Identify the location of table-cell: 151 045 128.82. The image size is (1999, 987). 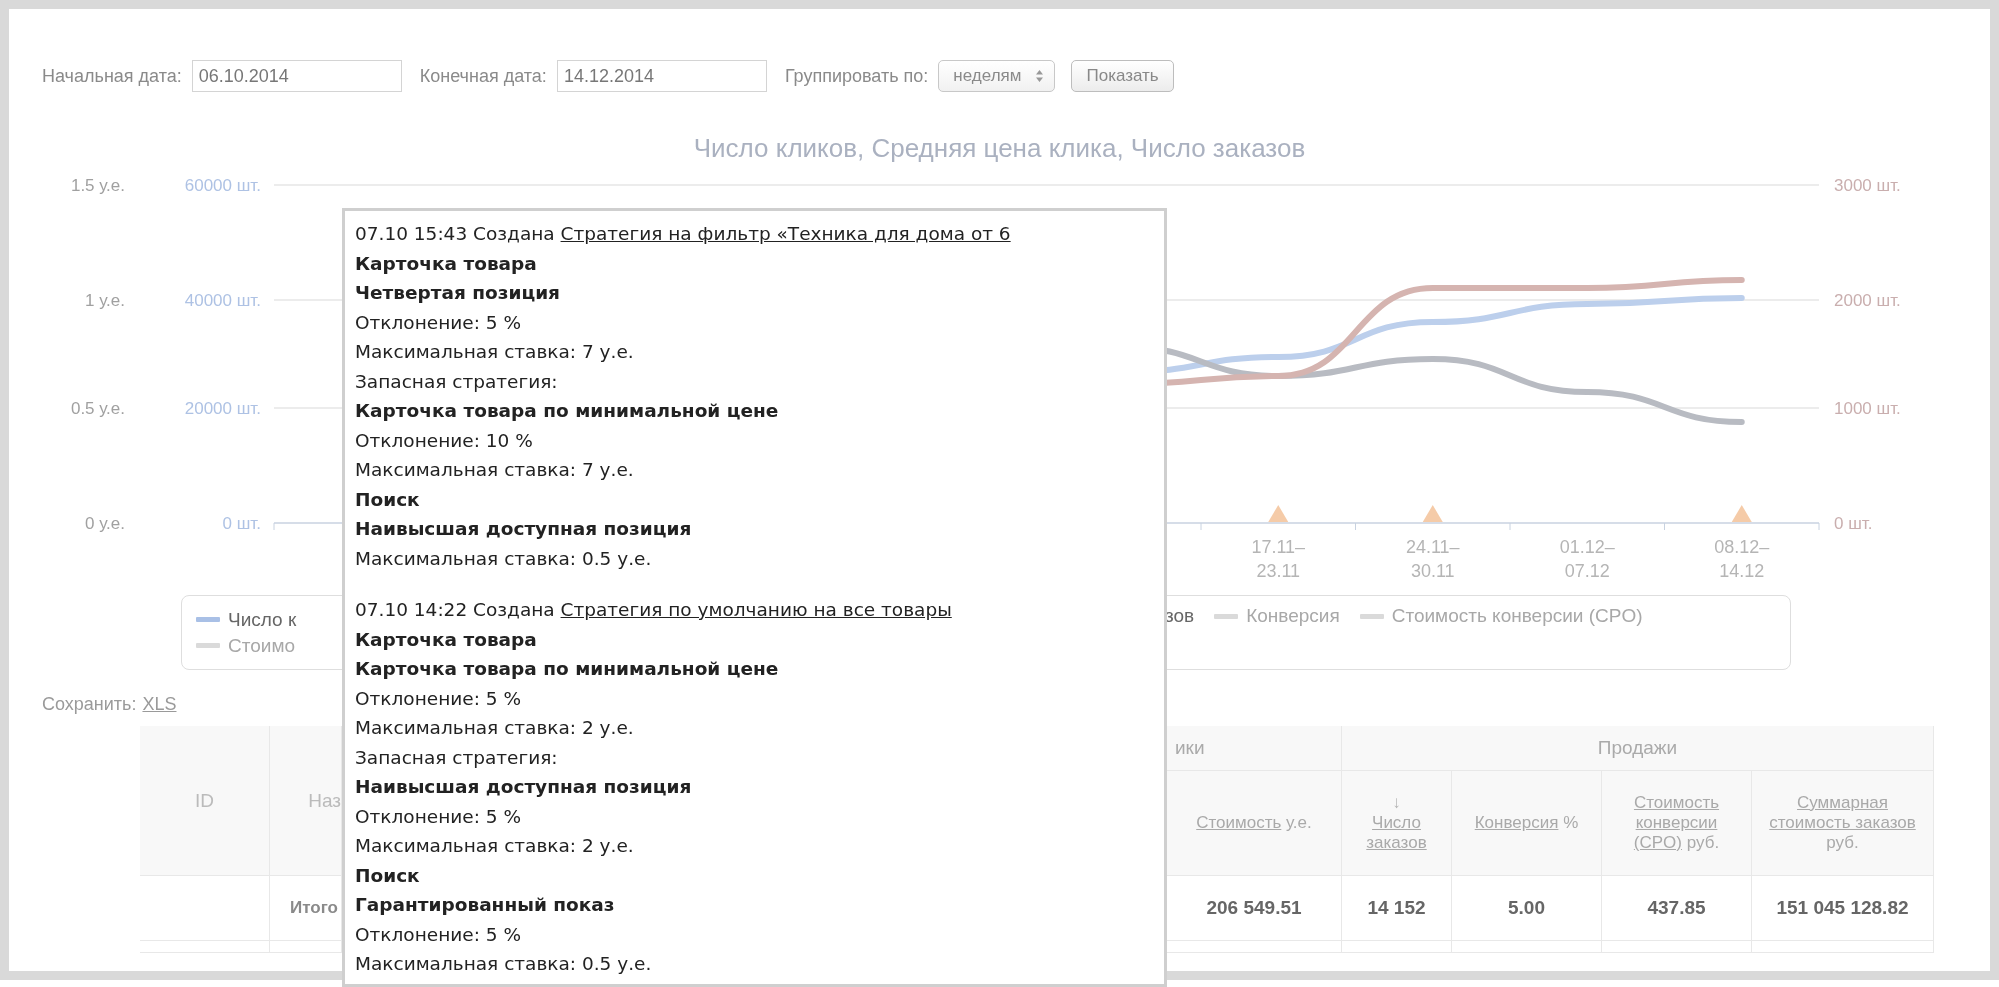
(1843, 908).